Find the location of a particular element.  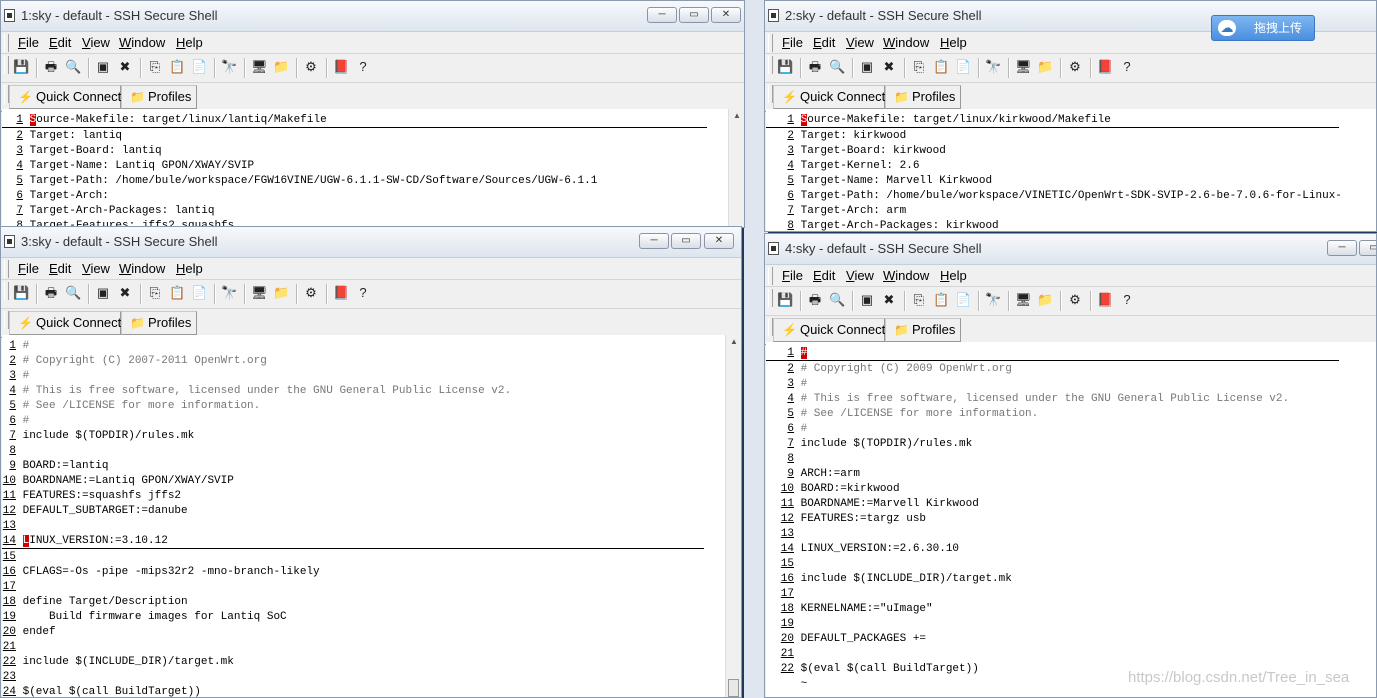

title-bar: 3:sky - default - SSH Secure Shell ─ ▭ ✕ is located at coordinates (371, 242).